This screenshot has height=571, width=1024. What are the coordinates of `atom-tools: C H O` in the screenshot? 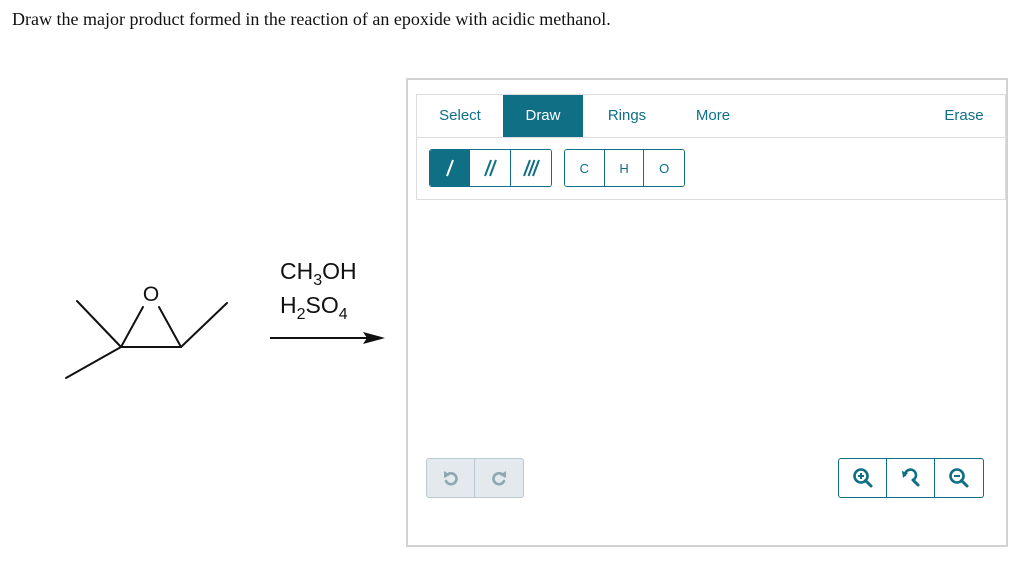 It's located at (624, 168).